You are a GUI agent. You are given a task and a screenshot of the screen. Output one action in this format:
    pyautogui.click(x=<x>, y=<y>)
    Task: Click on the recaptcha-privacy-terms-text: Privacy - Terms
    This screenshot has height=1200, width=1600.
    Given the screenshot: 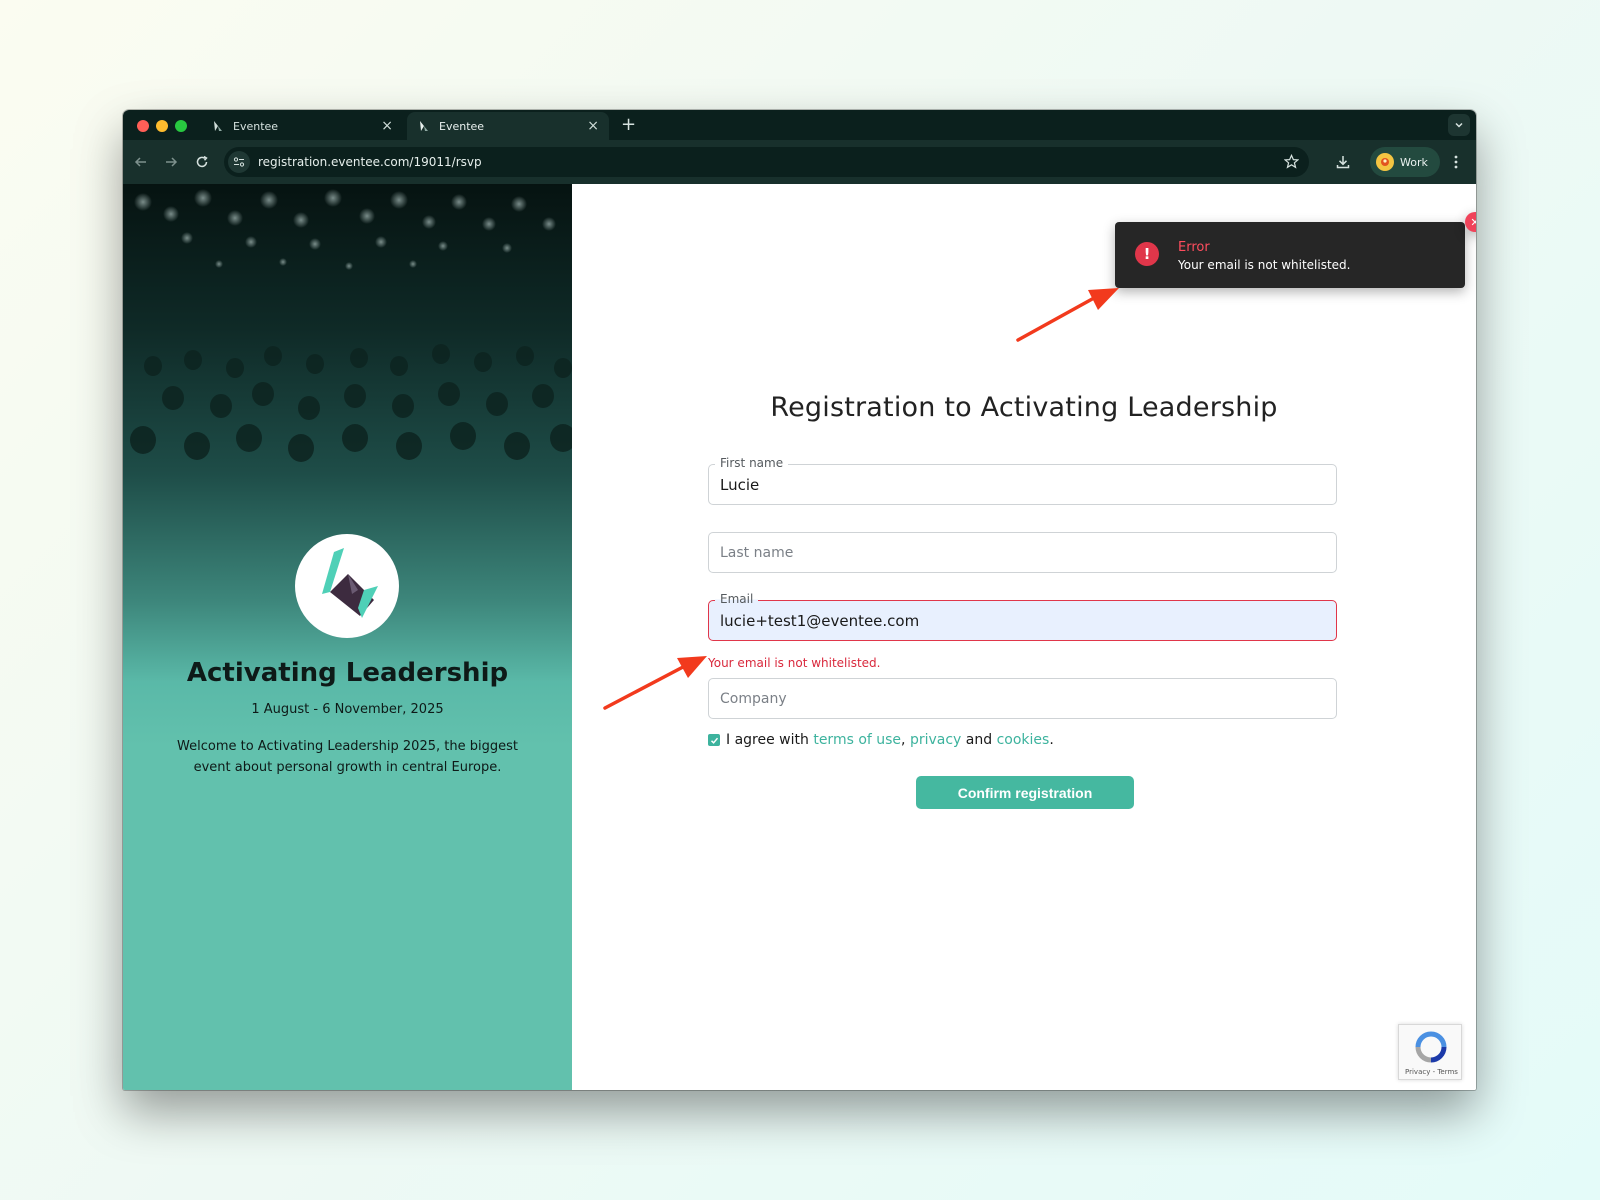 What is the action you would take?
    pyautogui.click(x=1431, y=1072)
    